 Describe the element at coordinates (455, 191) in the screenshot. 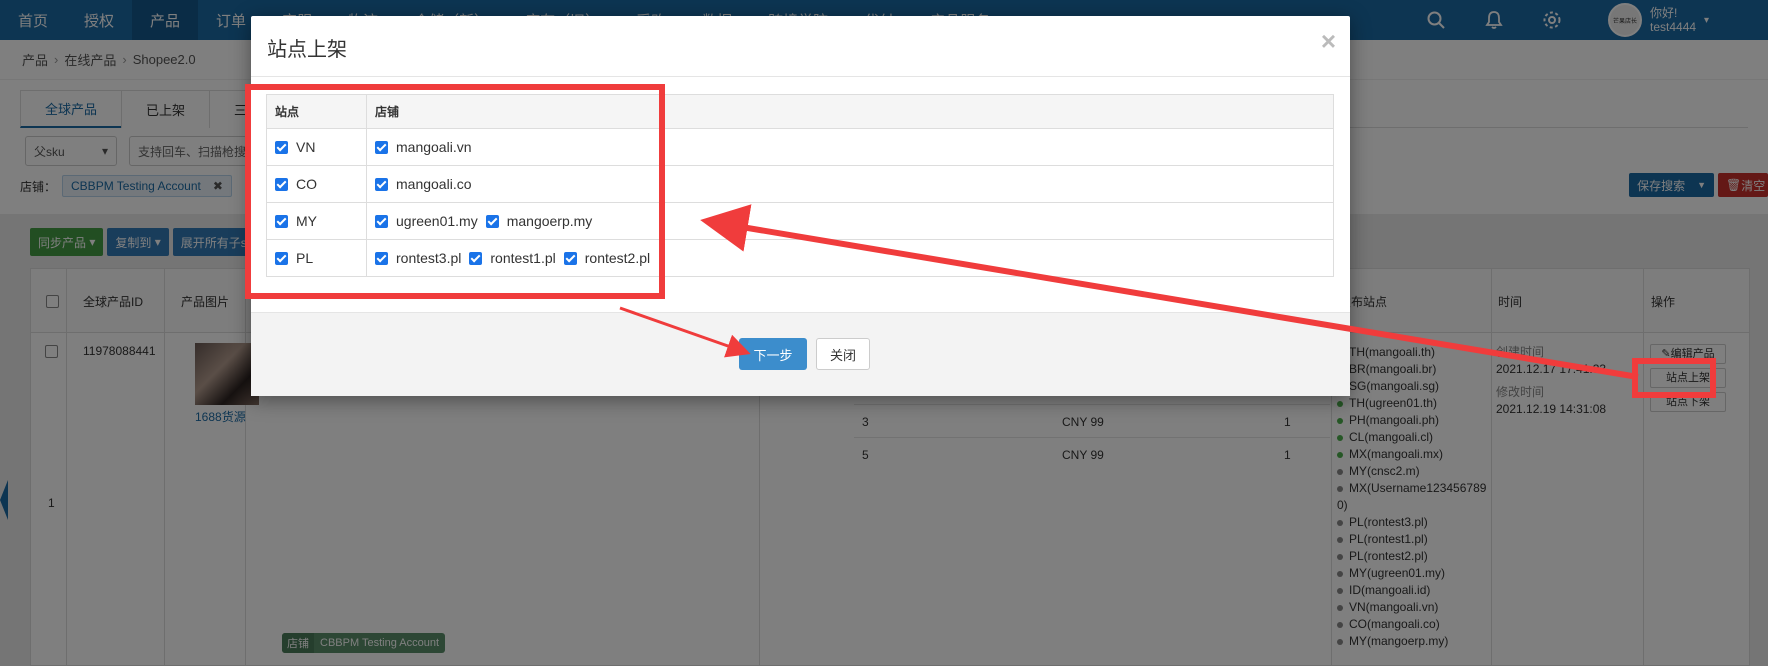

I see `annotation-box-table` at that location.